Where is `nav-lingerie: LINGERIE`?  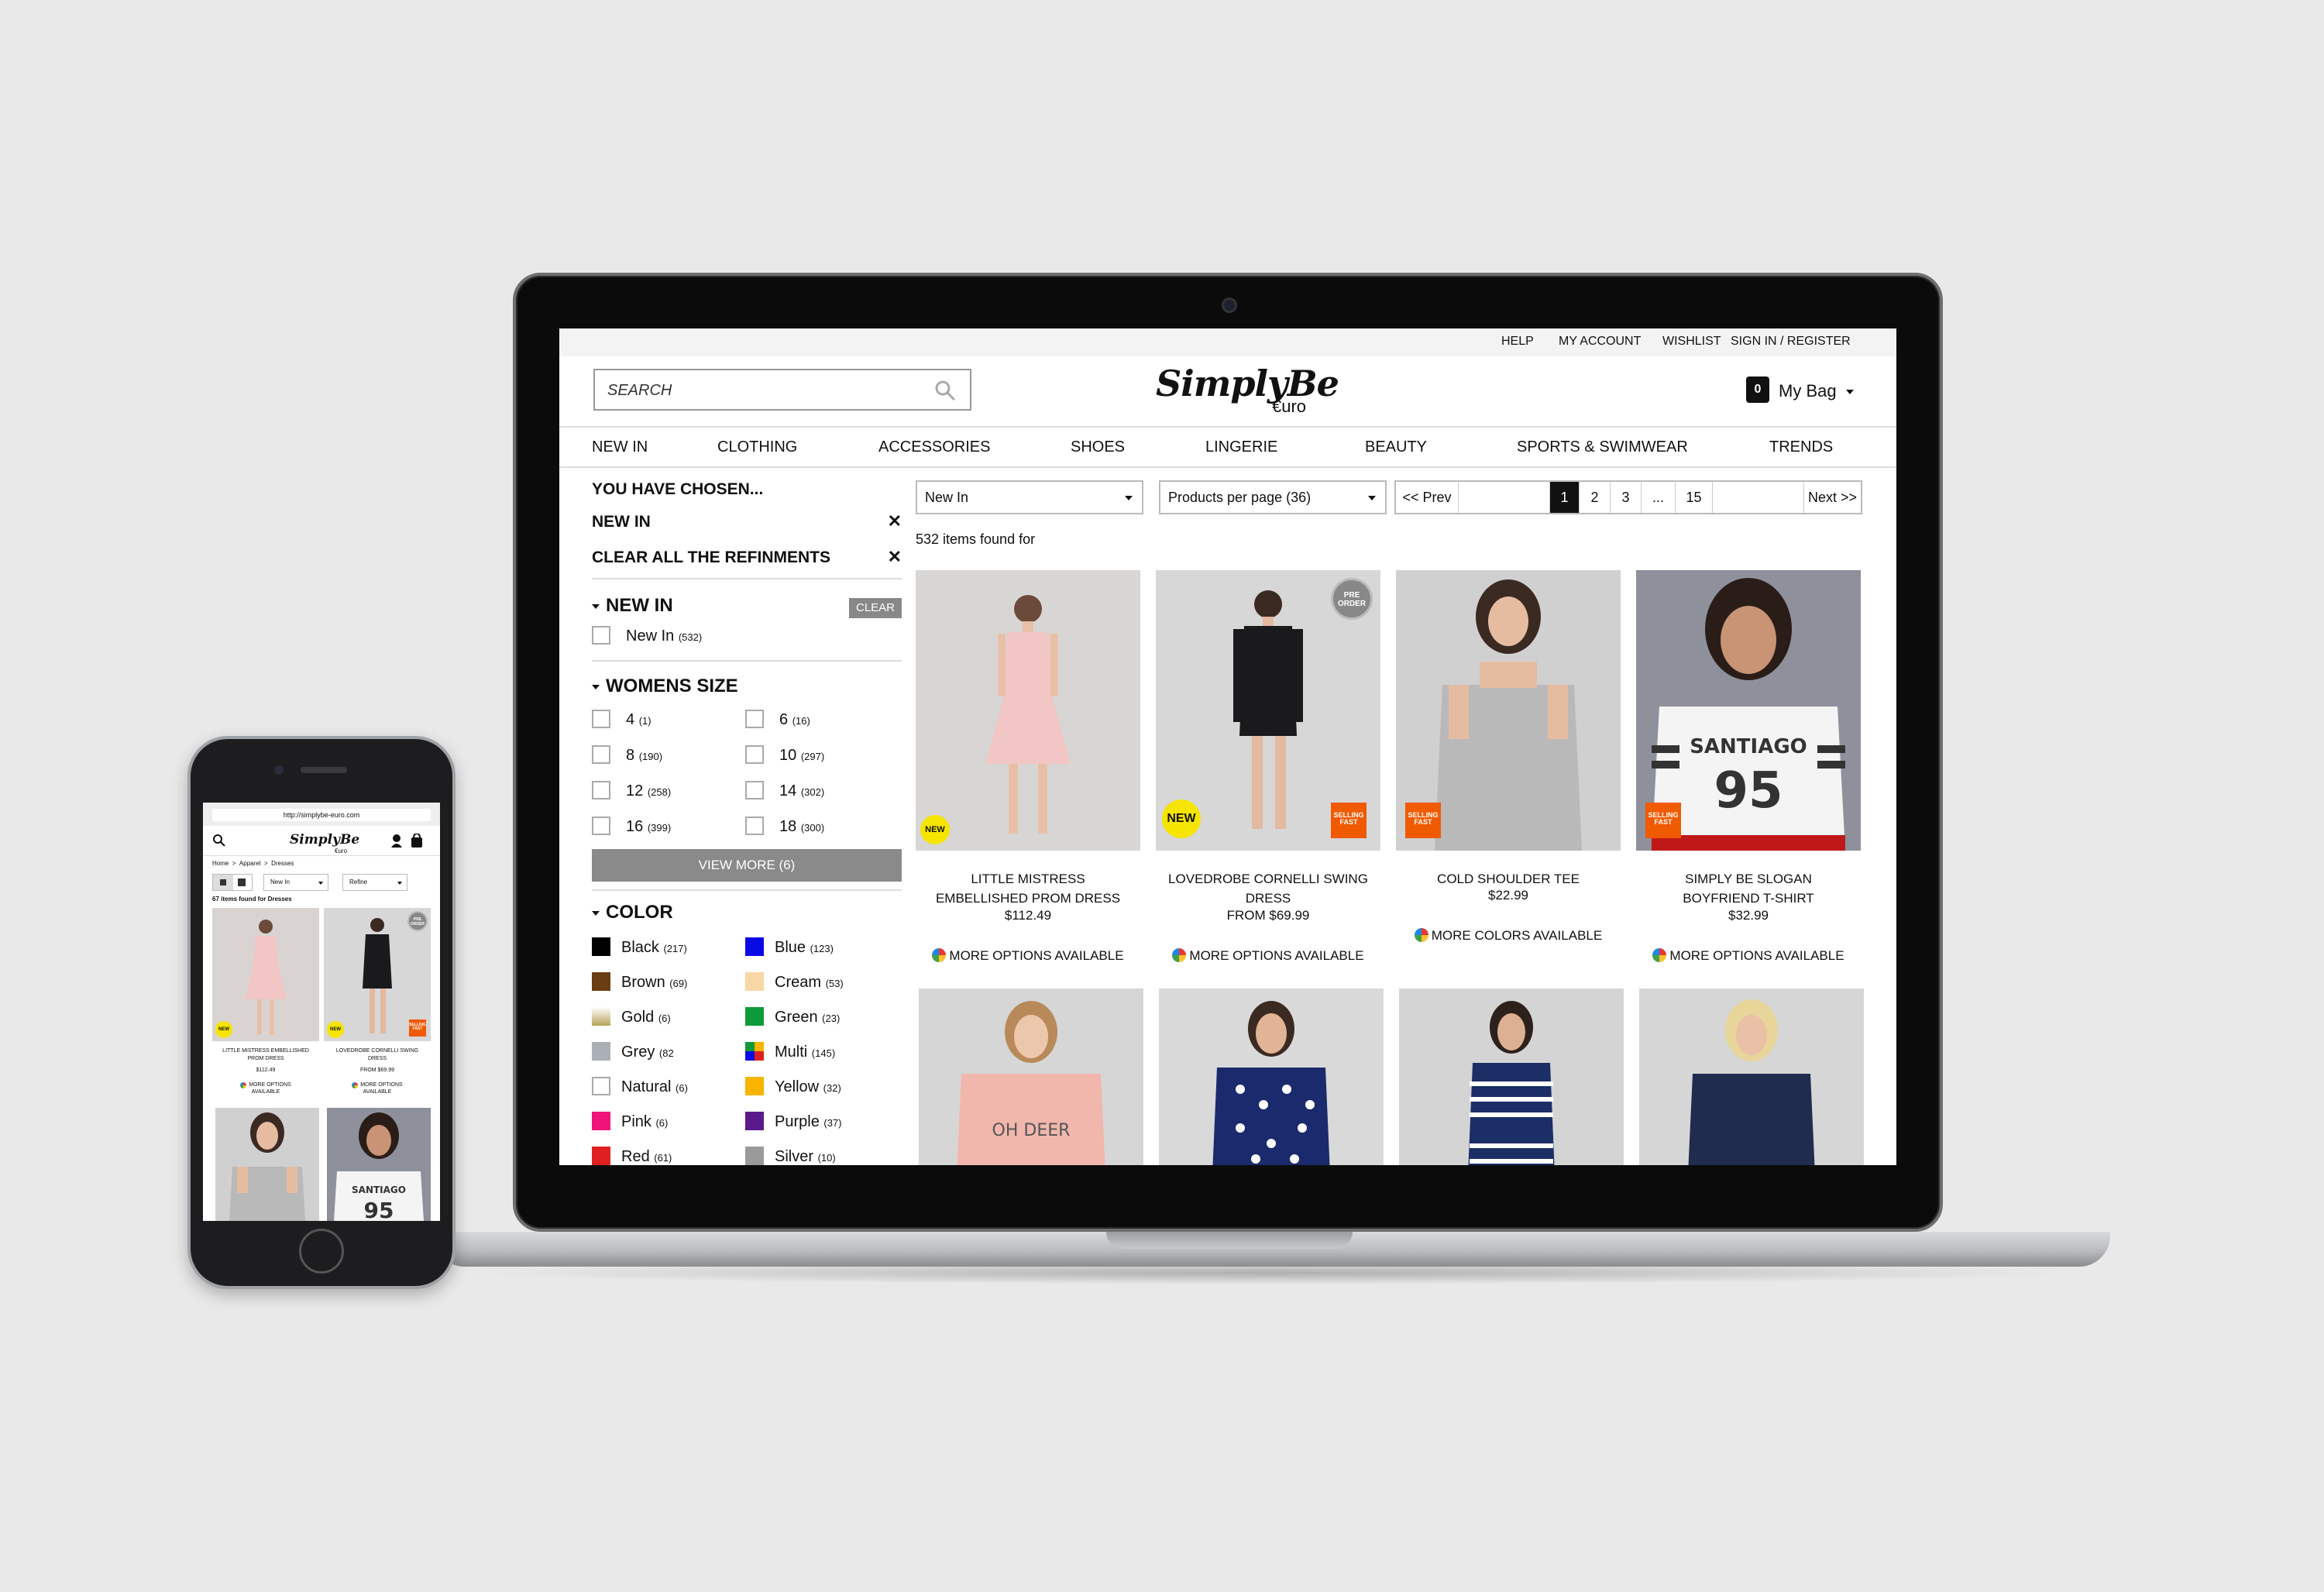 nav-lingerie: LINGERIE is located at coordinates (1241, 447).